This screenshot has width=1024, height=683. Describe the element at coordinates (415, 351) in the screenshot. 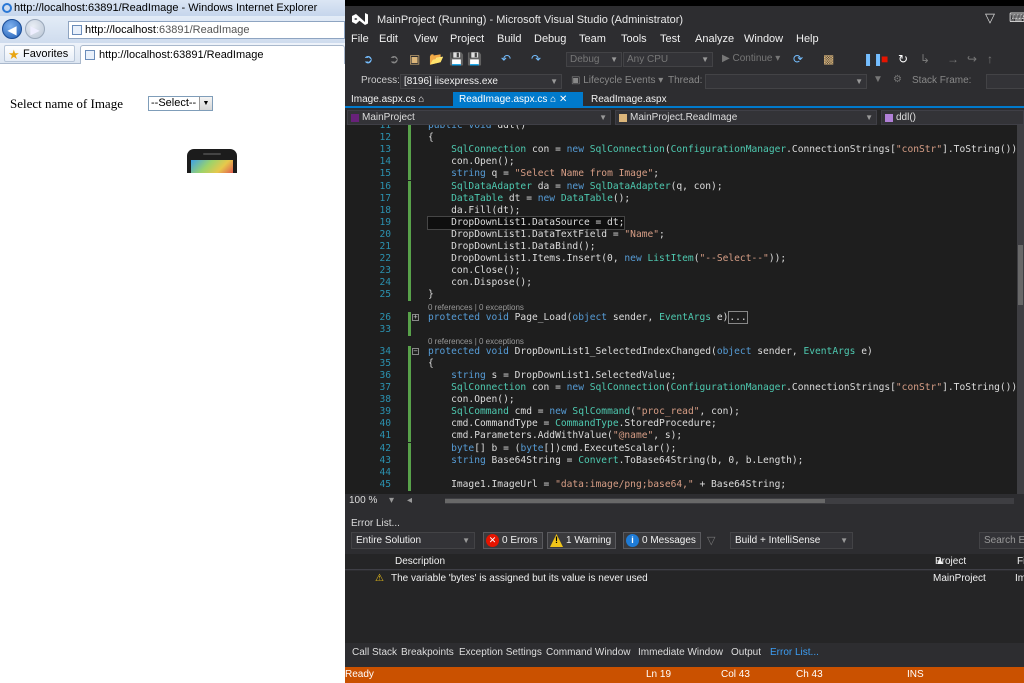

I see `fold-toggle-icon: −` at that location.